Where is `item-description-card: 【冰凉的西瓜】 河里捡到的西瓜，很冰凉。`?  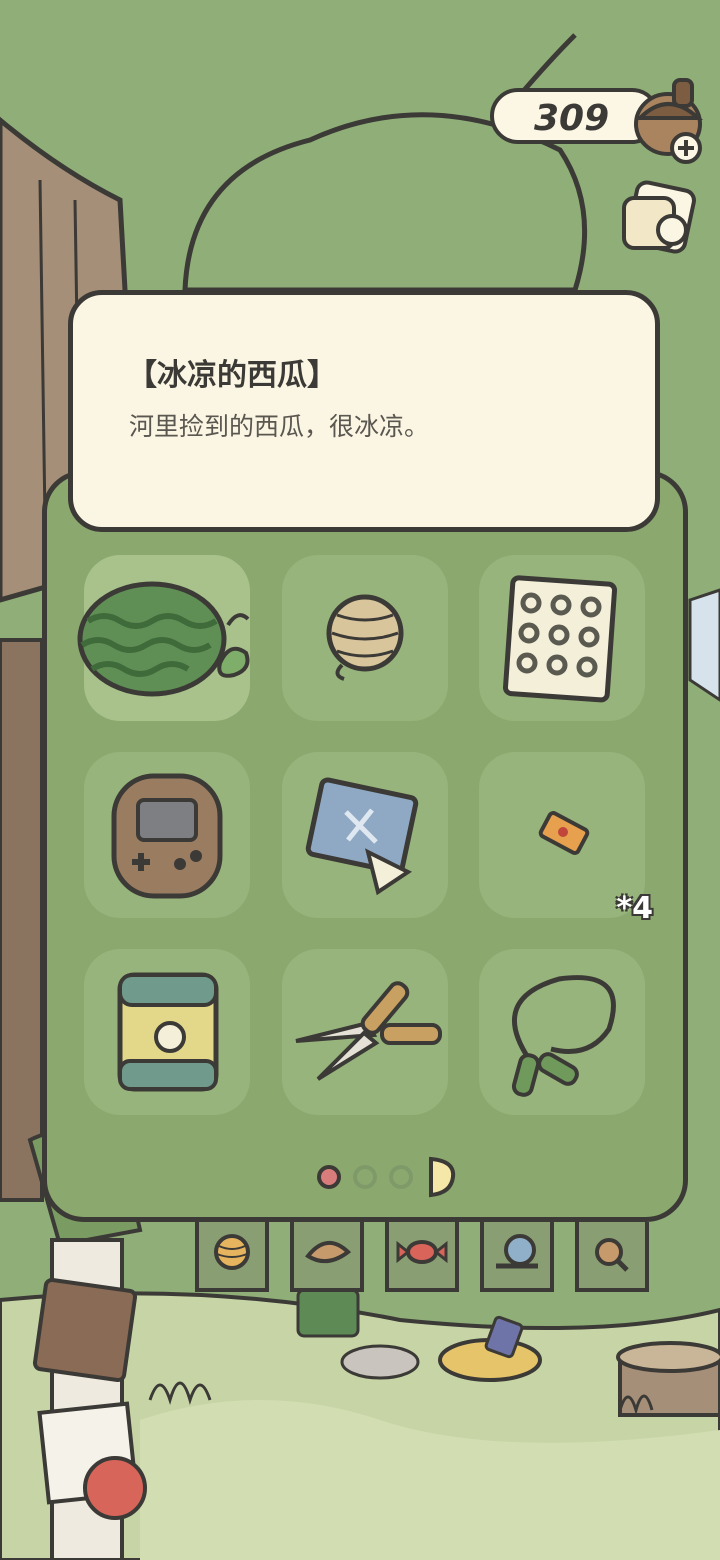
item-description-card: 【冰凉的西瓜】 河里捡到的西瓜，很冰凉。 is located at coordinates (364, 411).